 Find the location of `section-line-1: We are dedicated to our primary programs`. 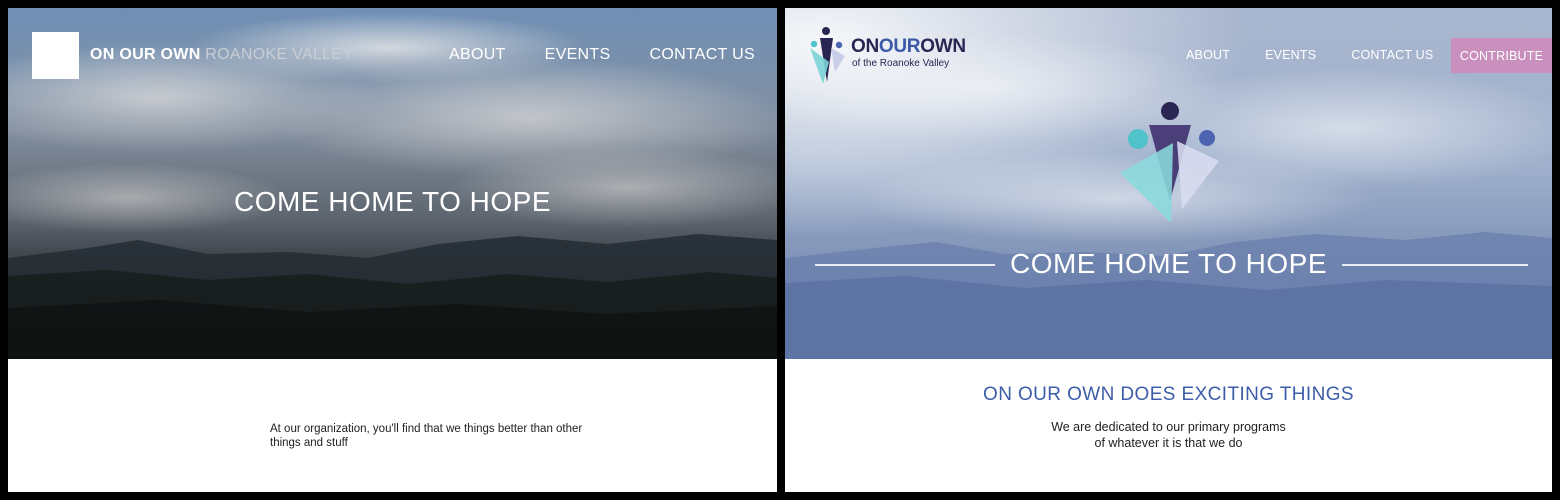

section-line-1: We are dedicated to our primary programs is located at coordinates (1168, 427).